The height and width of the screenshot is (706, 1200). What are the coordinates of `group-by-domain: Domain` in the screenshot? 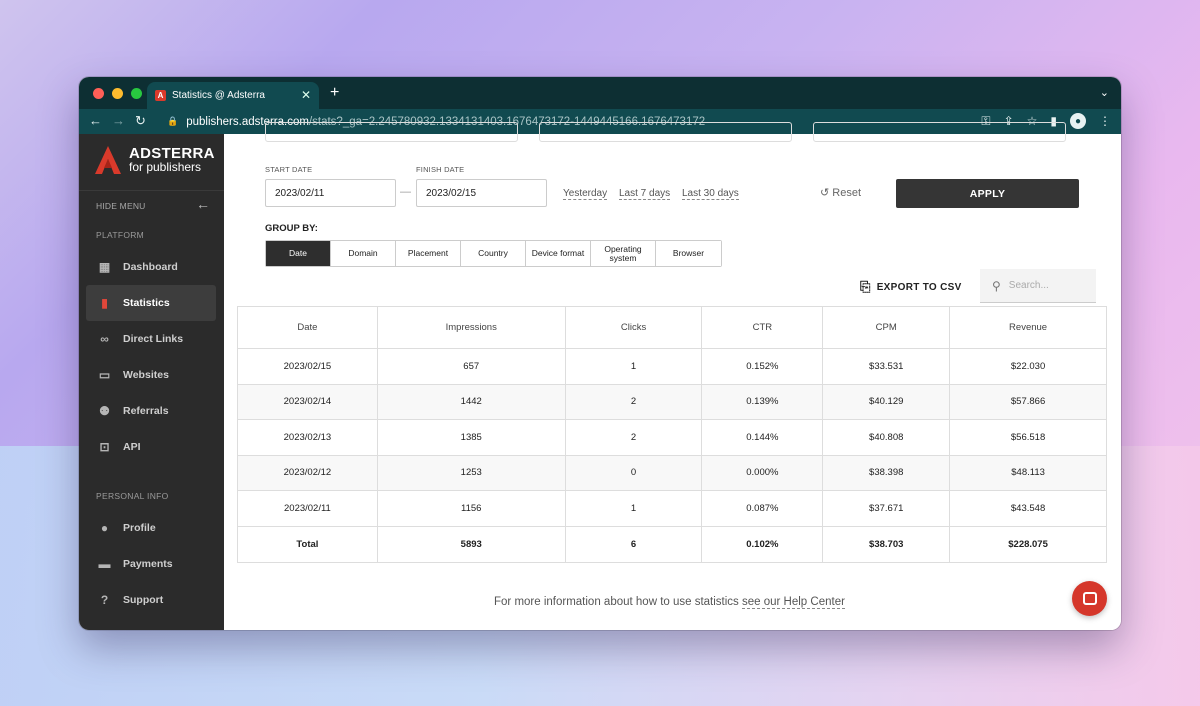 It's located at (363, 253).